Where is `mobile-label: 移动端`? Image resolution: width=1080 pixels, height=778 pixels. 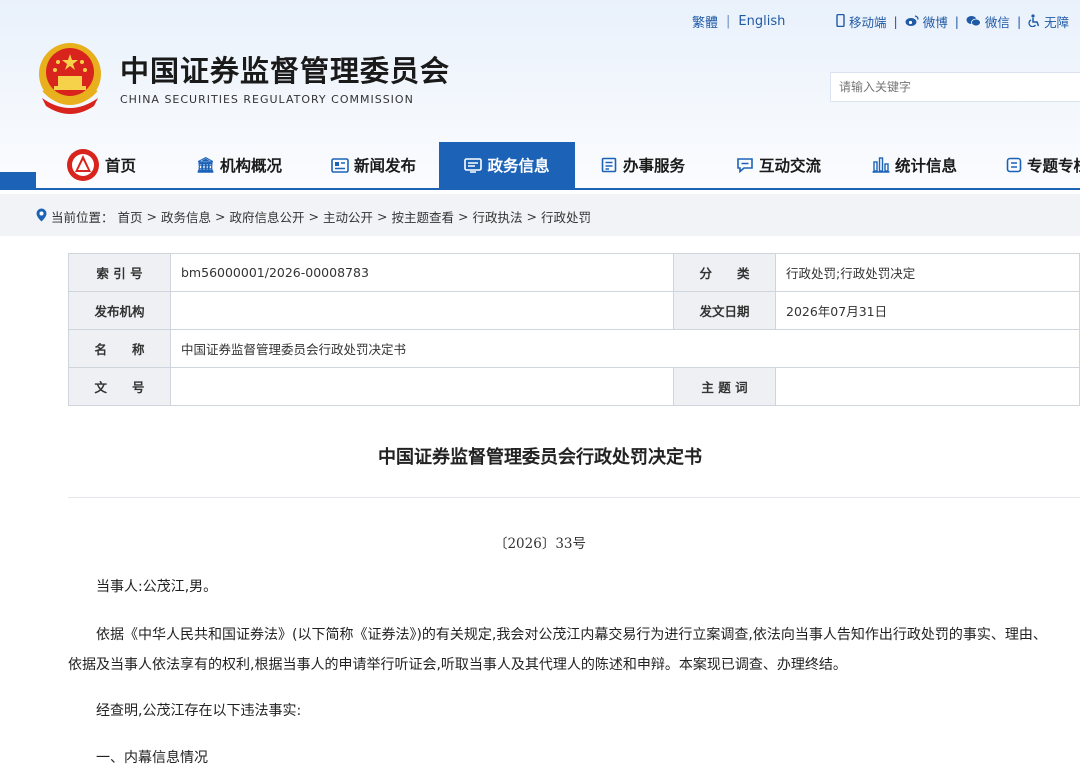
mobile-label: 移动端 is located at coordinates (867, 22).